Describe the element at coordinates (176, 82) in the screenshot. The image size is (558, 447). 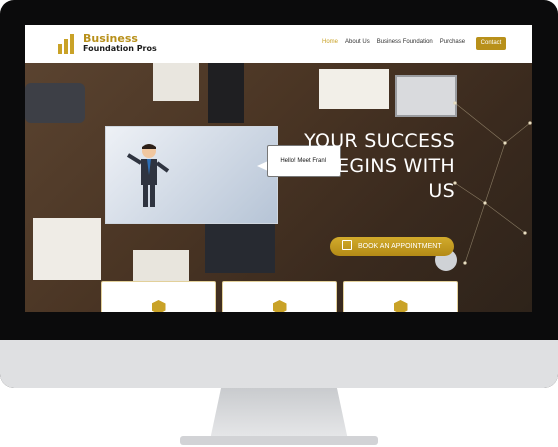
I see `desk-paper` at that location.